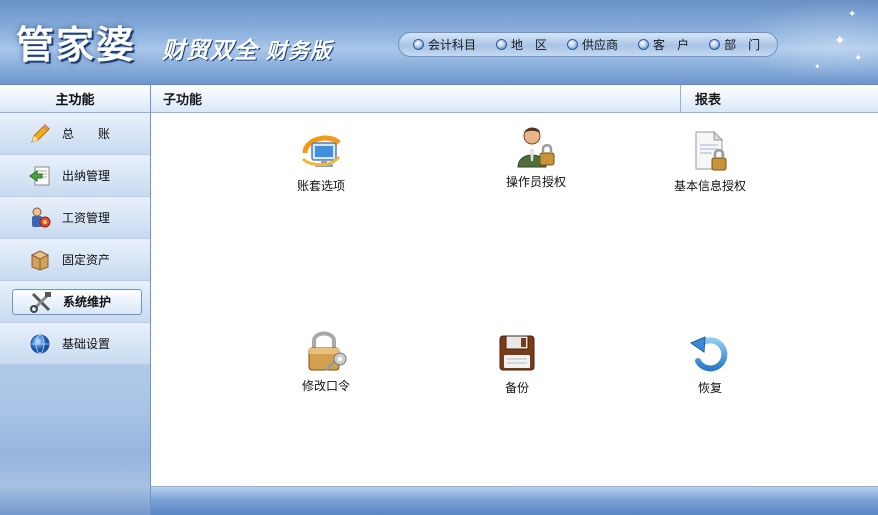 The width and height of the screenshot is (878, 515). I want to click on sidebar-item-basic-settings: 基础设置, so click(75, 344).